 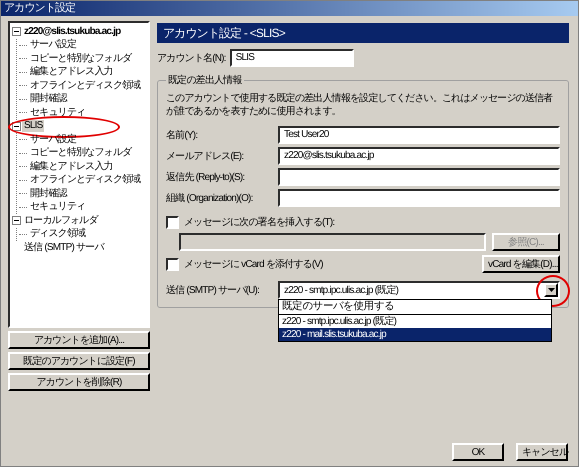 What do you see at coordinates (253, 264) in the screenshot?
I see `checkbox-label: メッセージに vCard を添付する(V)` at bounding box center [253, 264].